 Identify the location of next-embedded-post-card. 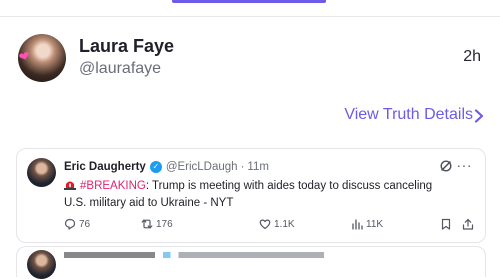
(251, 262).